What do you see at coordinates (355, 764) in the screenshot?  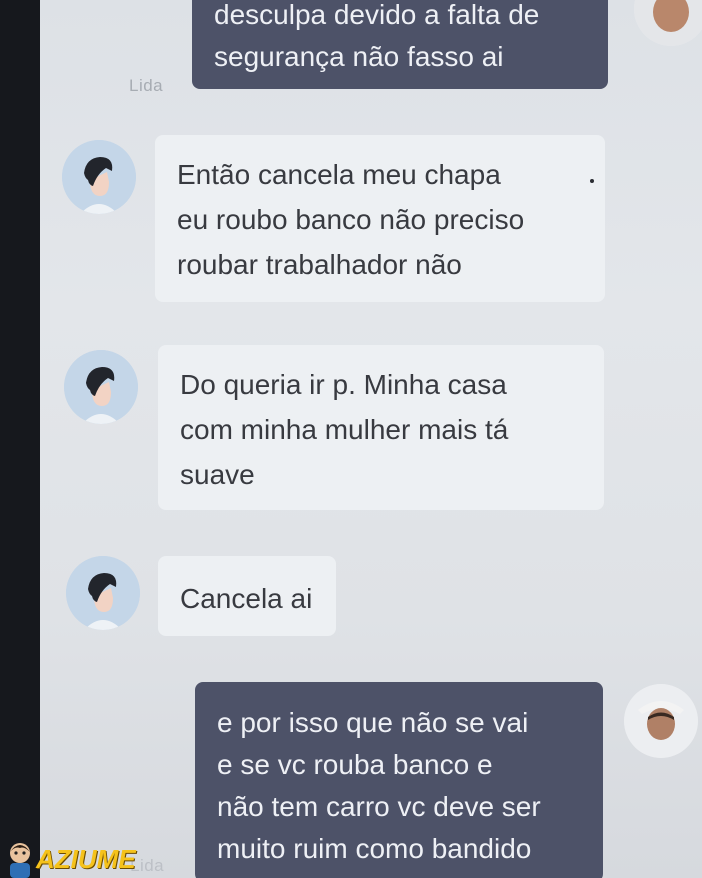 I see `message-line: e se vc rouba banco e` at bounding box center [355, 764].